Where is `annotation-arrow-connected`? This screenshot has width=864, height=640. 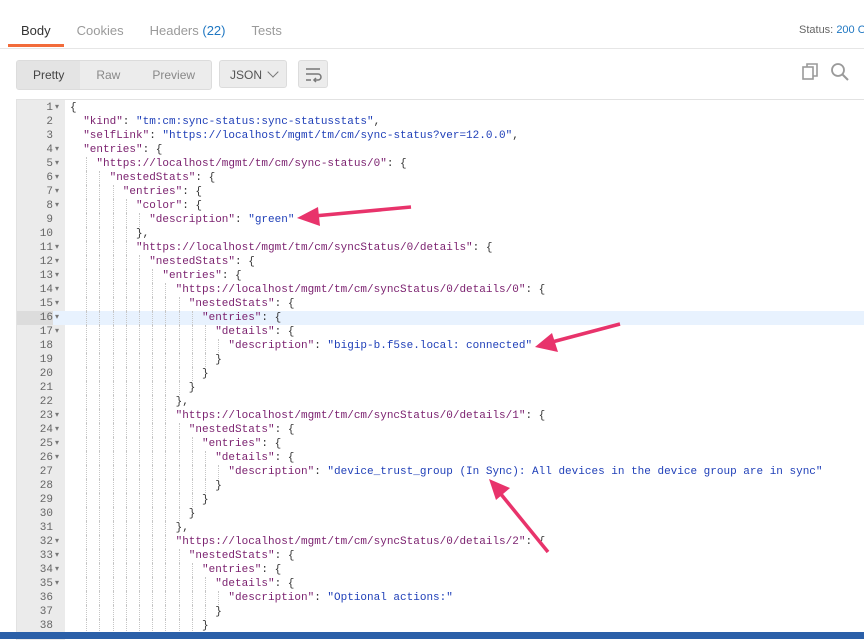 annotation-arrow-connected is located at coordinates (578, 337).